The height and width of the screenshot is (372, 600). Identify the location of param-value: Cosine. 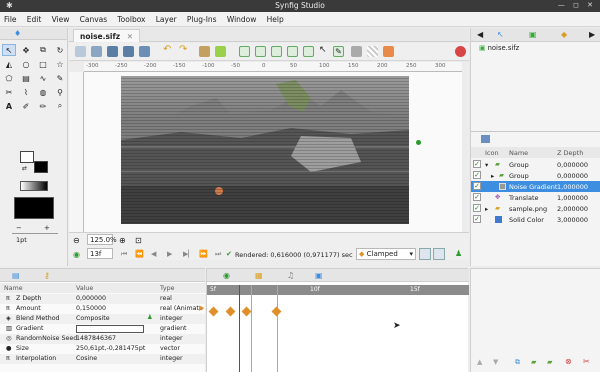
(86, 358).